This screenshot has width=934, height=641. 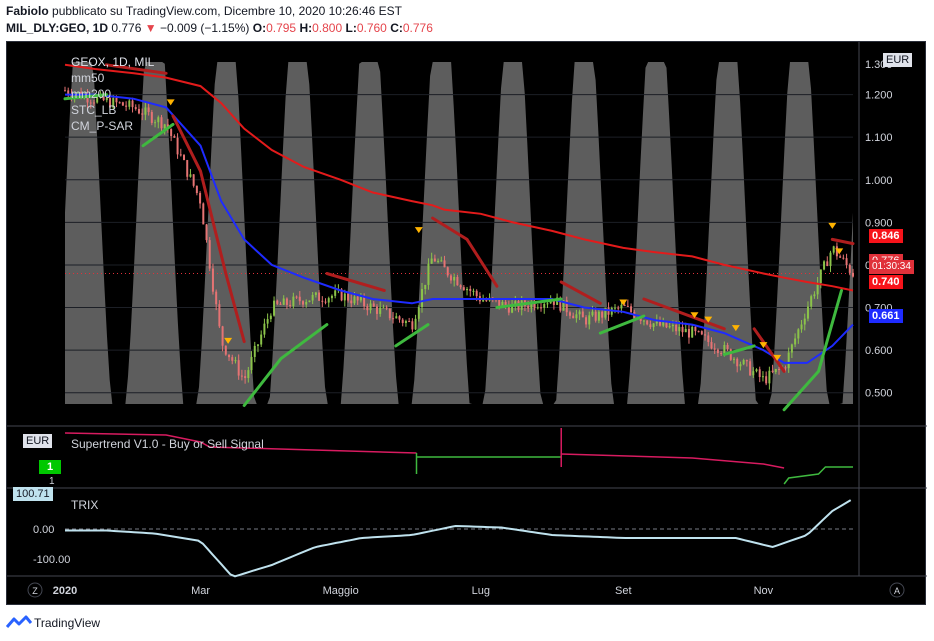 I want to click on open-label: O:, so click(x=259, y=28).